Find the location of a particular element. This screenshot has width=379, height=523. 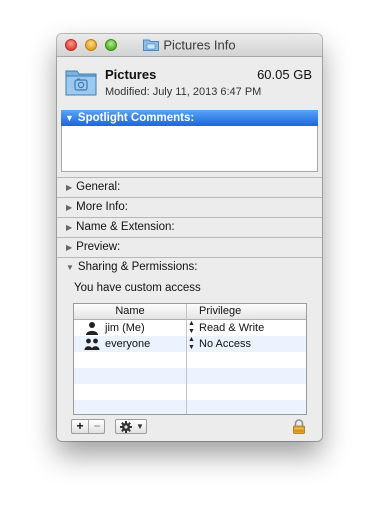

section-preview-label: Preview: is located at coordinates (98, 247).